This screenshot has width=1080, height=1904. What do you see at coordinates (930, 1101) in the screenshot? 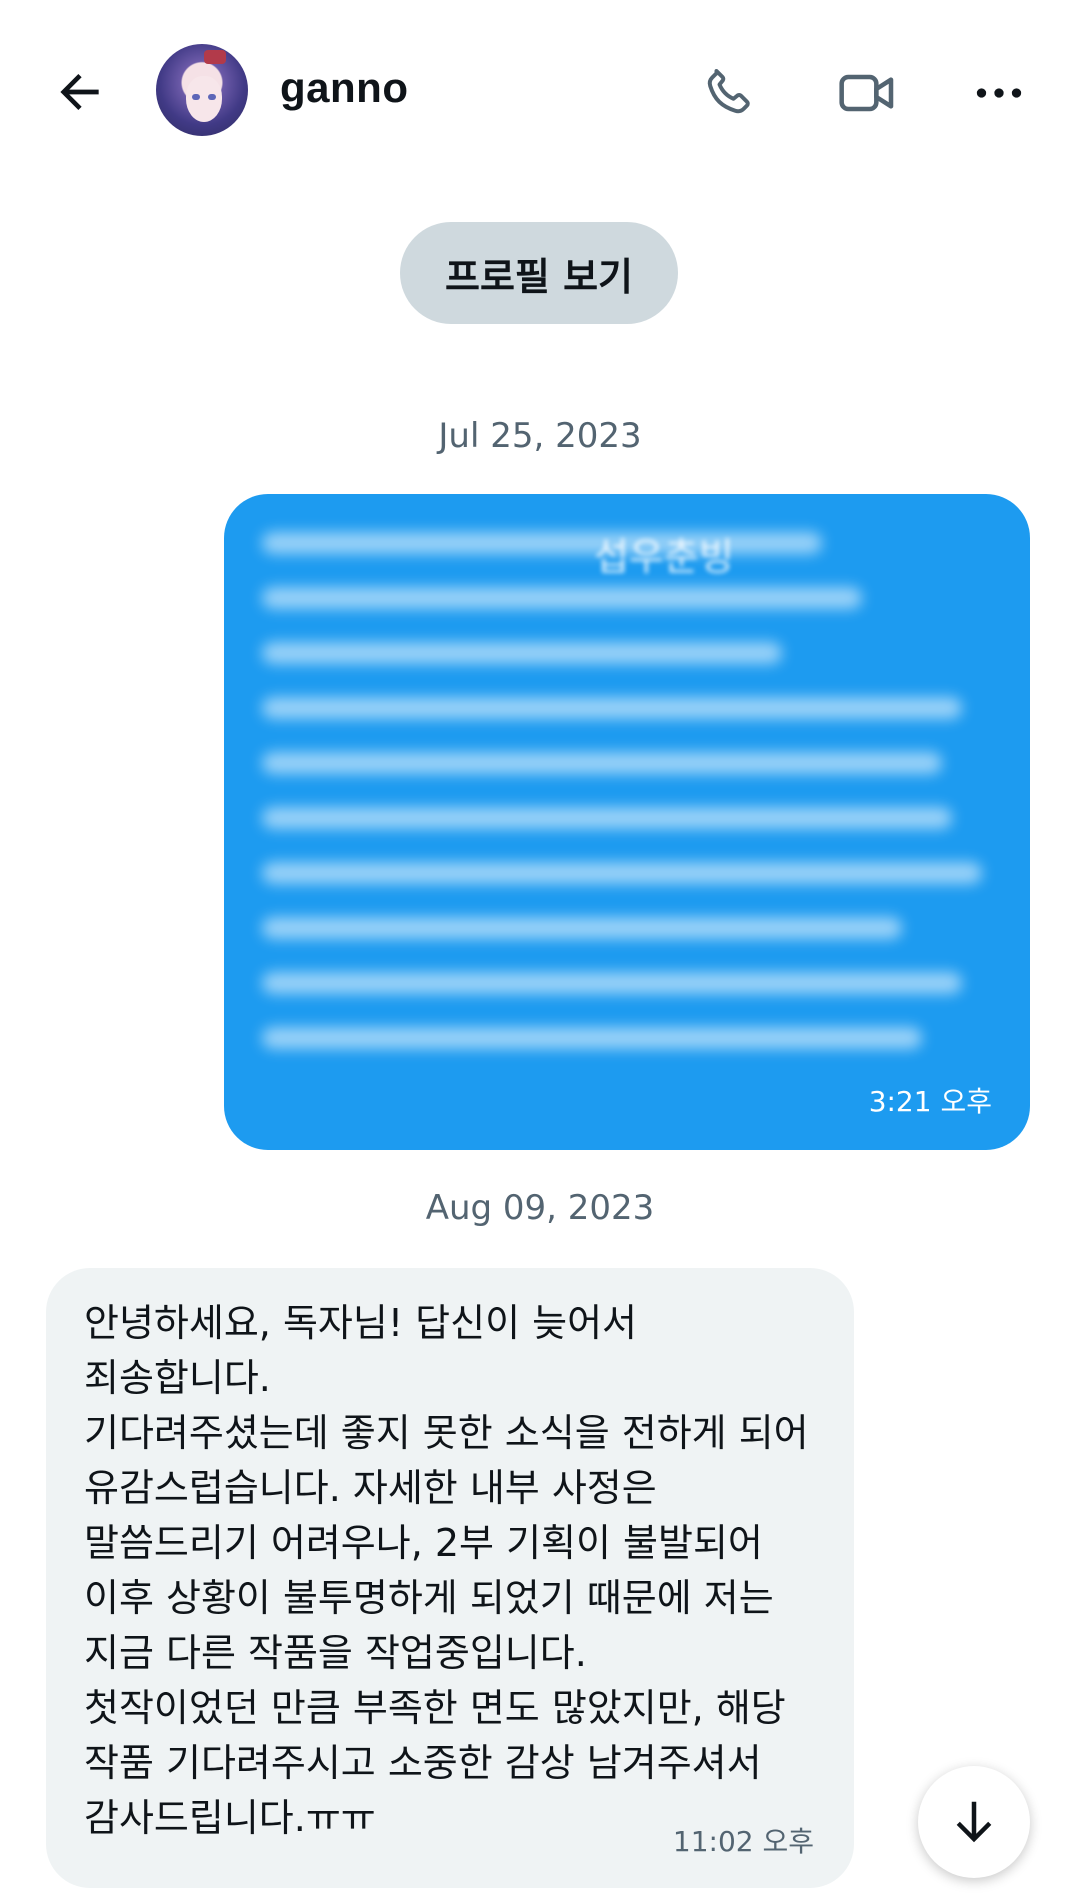
I see `message-timestamp: 3:21 오후` at bounding box center [930, 1101].